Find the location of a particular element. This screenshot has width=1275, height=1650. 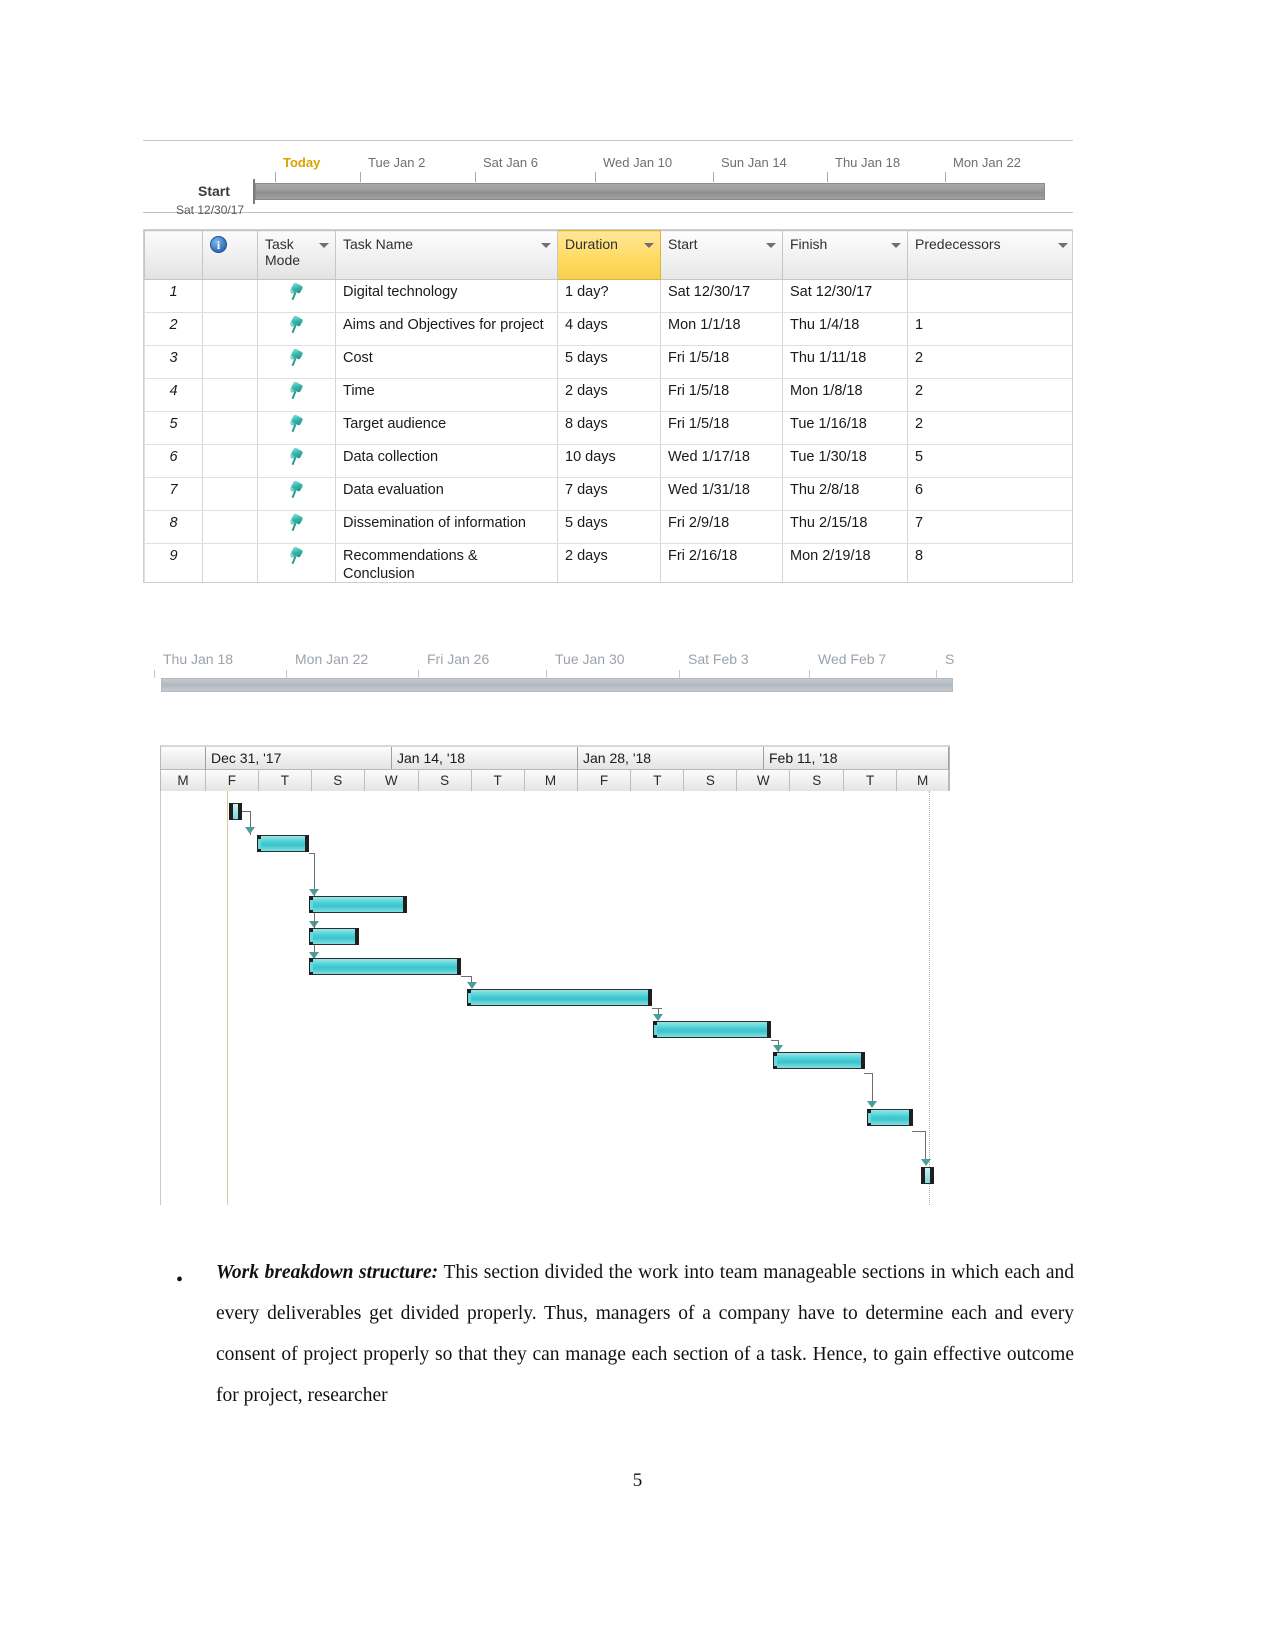

column-header-indicators: i is located at coordinates (230, 255).